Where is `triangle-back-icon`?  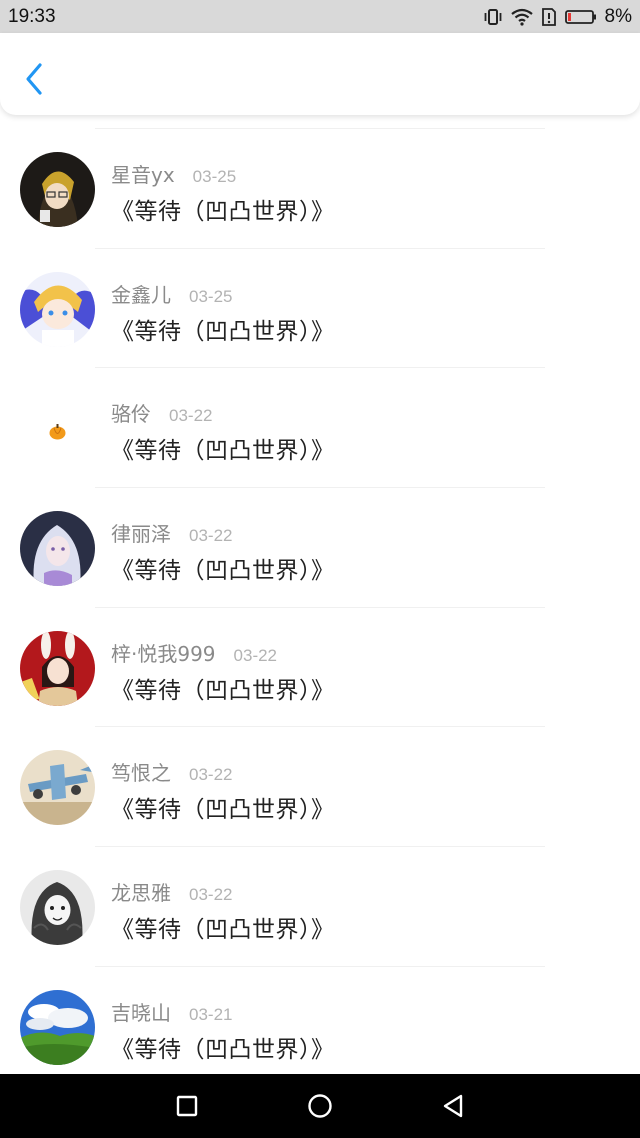
triangle-back-icon is located at coordinates (453, 1106).